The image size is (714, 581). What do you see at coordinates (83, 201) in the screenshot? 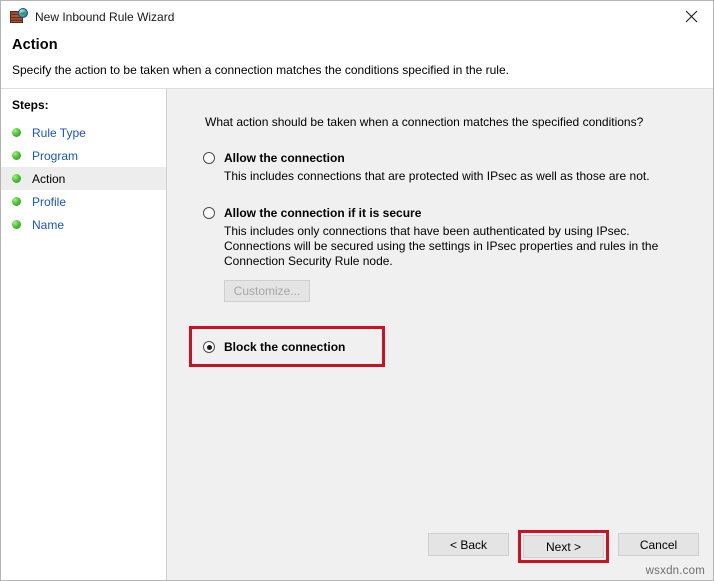
I see `sidebar-item-profile: Profile` at bounding box center [83, 201].